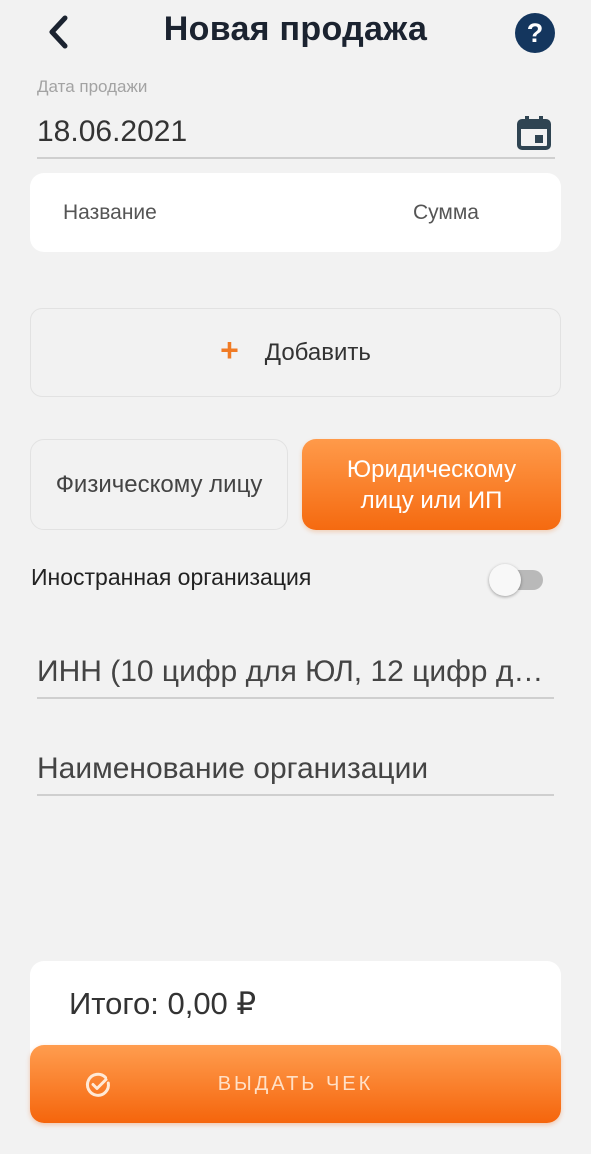  Describe the element at coordinates (112, 132) in the screenshot. I see `sale-date-field: 18.06.2021` at that location.